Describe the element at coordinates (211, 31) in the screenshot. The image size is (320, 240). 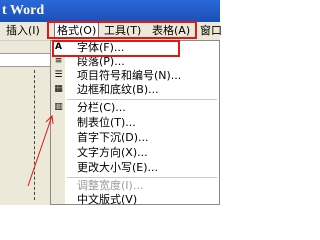
I see `menu-window: 窗口` at that location.